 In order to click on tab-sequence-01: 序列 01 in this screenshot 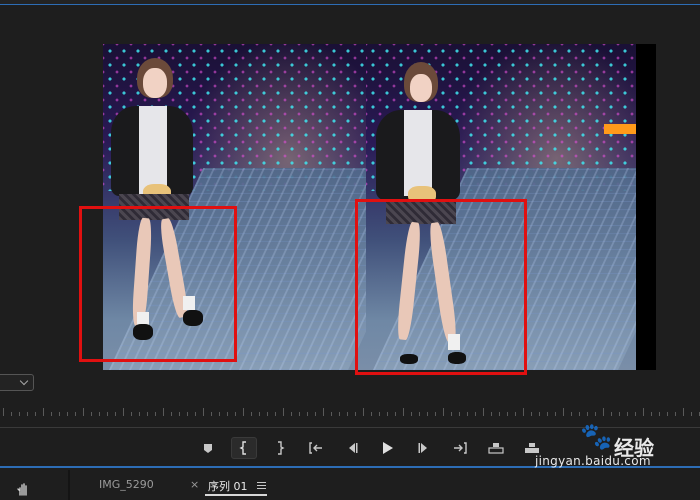, I will do `click(228, 486)`.